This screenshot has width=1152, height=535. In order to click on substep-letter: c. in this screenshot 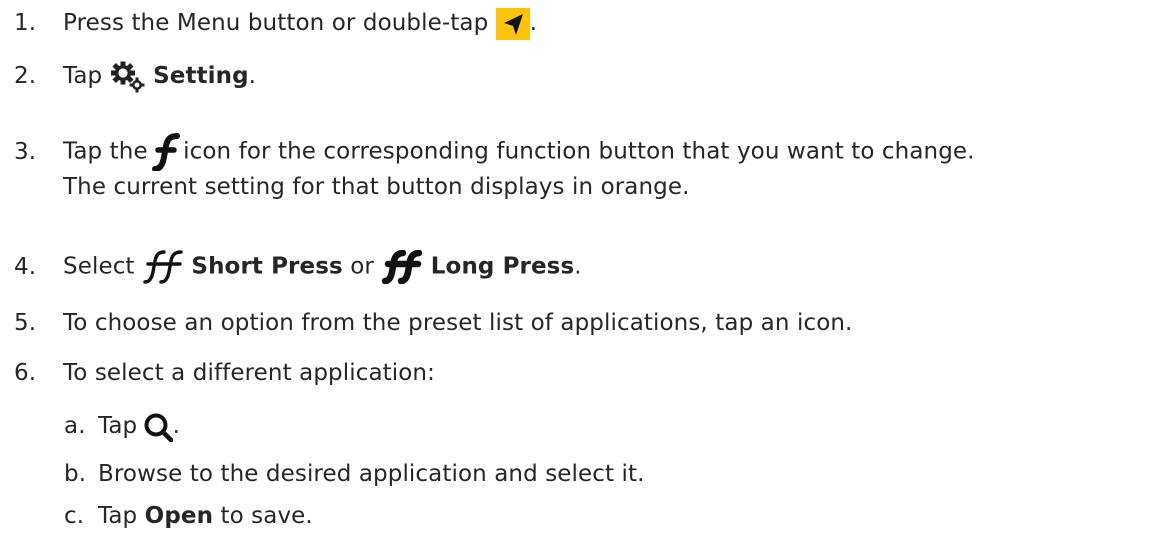, I will do `click(74, 516)`.